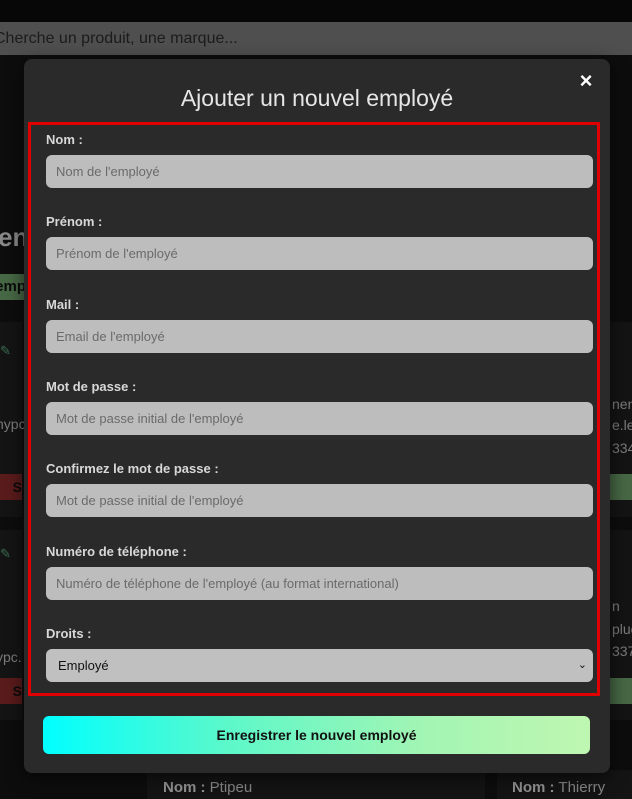 The image size is (632, 799). What do you see at coordinates (319, 336) in the screenshot?
I see `mail-input: Email de l'employé` at bounding box center [319, 336].